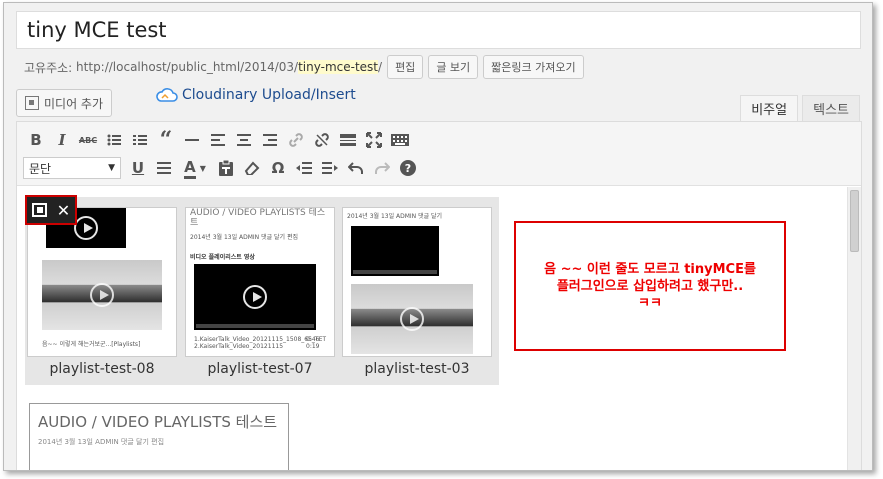 This screenshot has height=479, width=883. I want to click on align-right-icon, so click(270, 140).